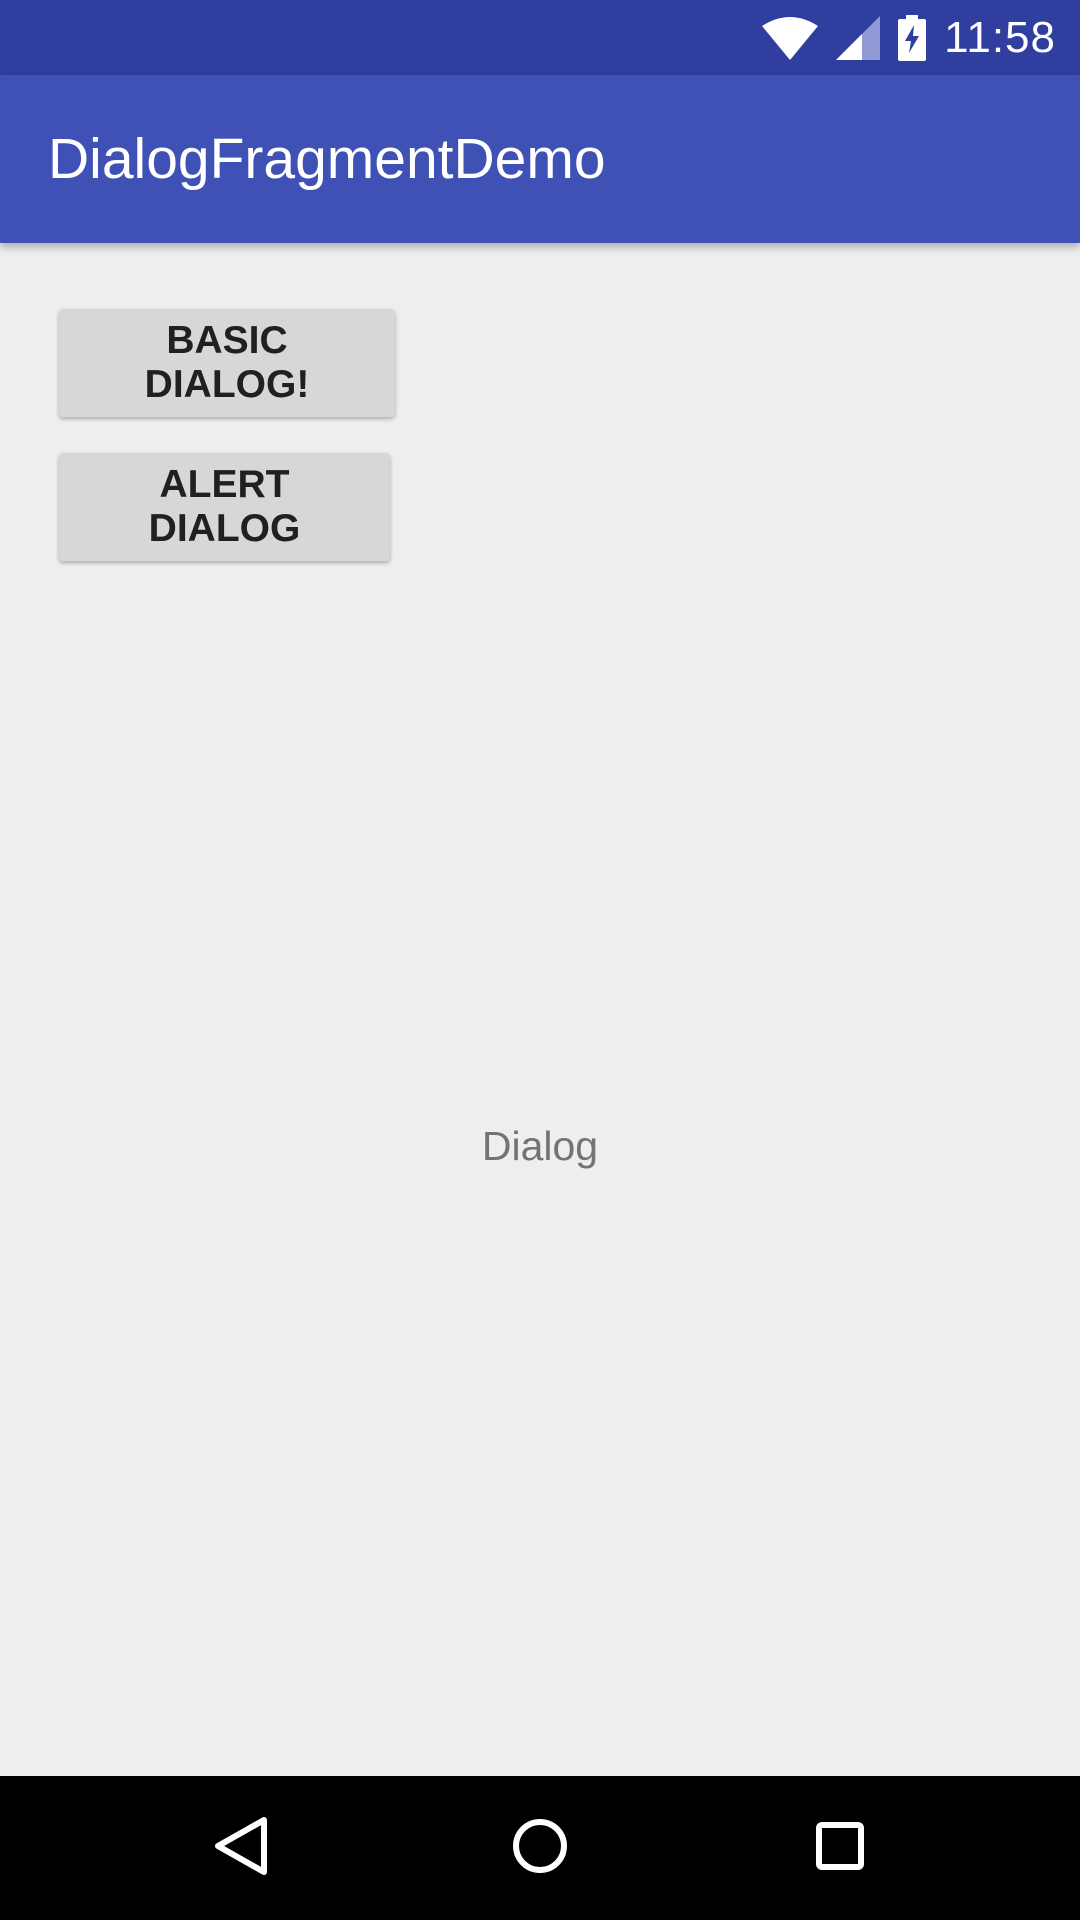 Image resolution: width=1080 pixels, height=1920 pixels. What do you see at coordinates (858, 37) in the screenshot?
I see `cell-signal-icon` at bounding box center [858, 37].